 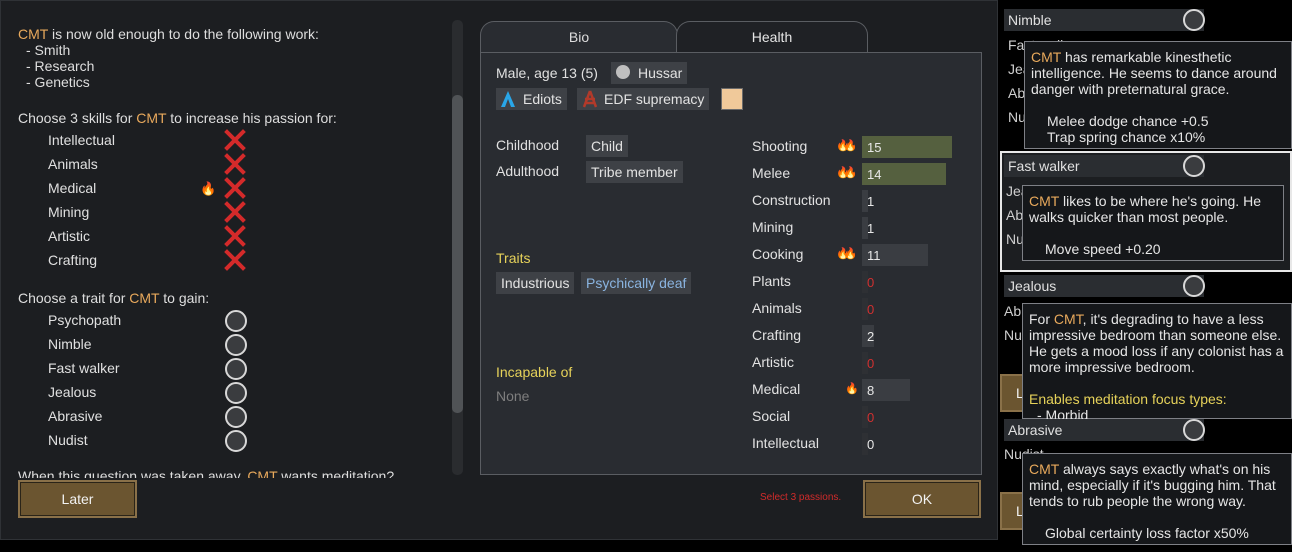 I want to click on skill-level-value: 11, so click(x=874, y=255).